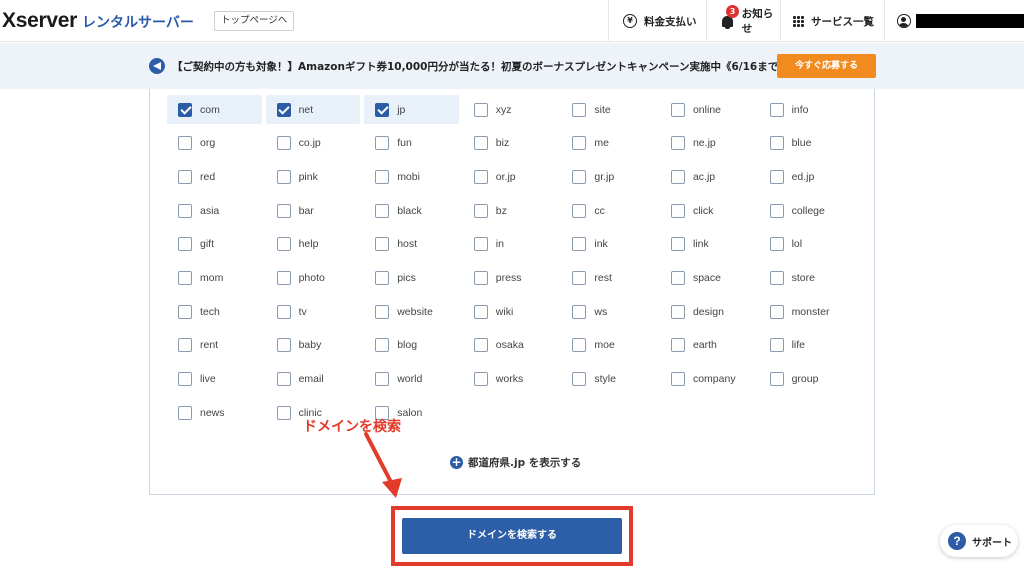 The width and height of the screenshot is (1024, 576). What do you see at coordinates (707, 109) in the screenshot?
I see `tld-option-online: online` at bounding box center [707, 109].